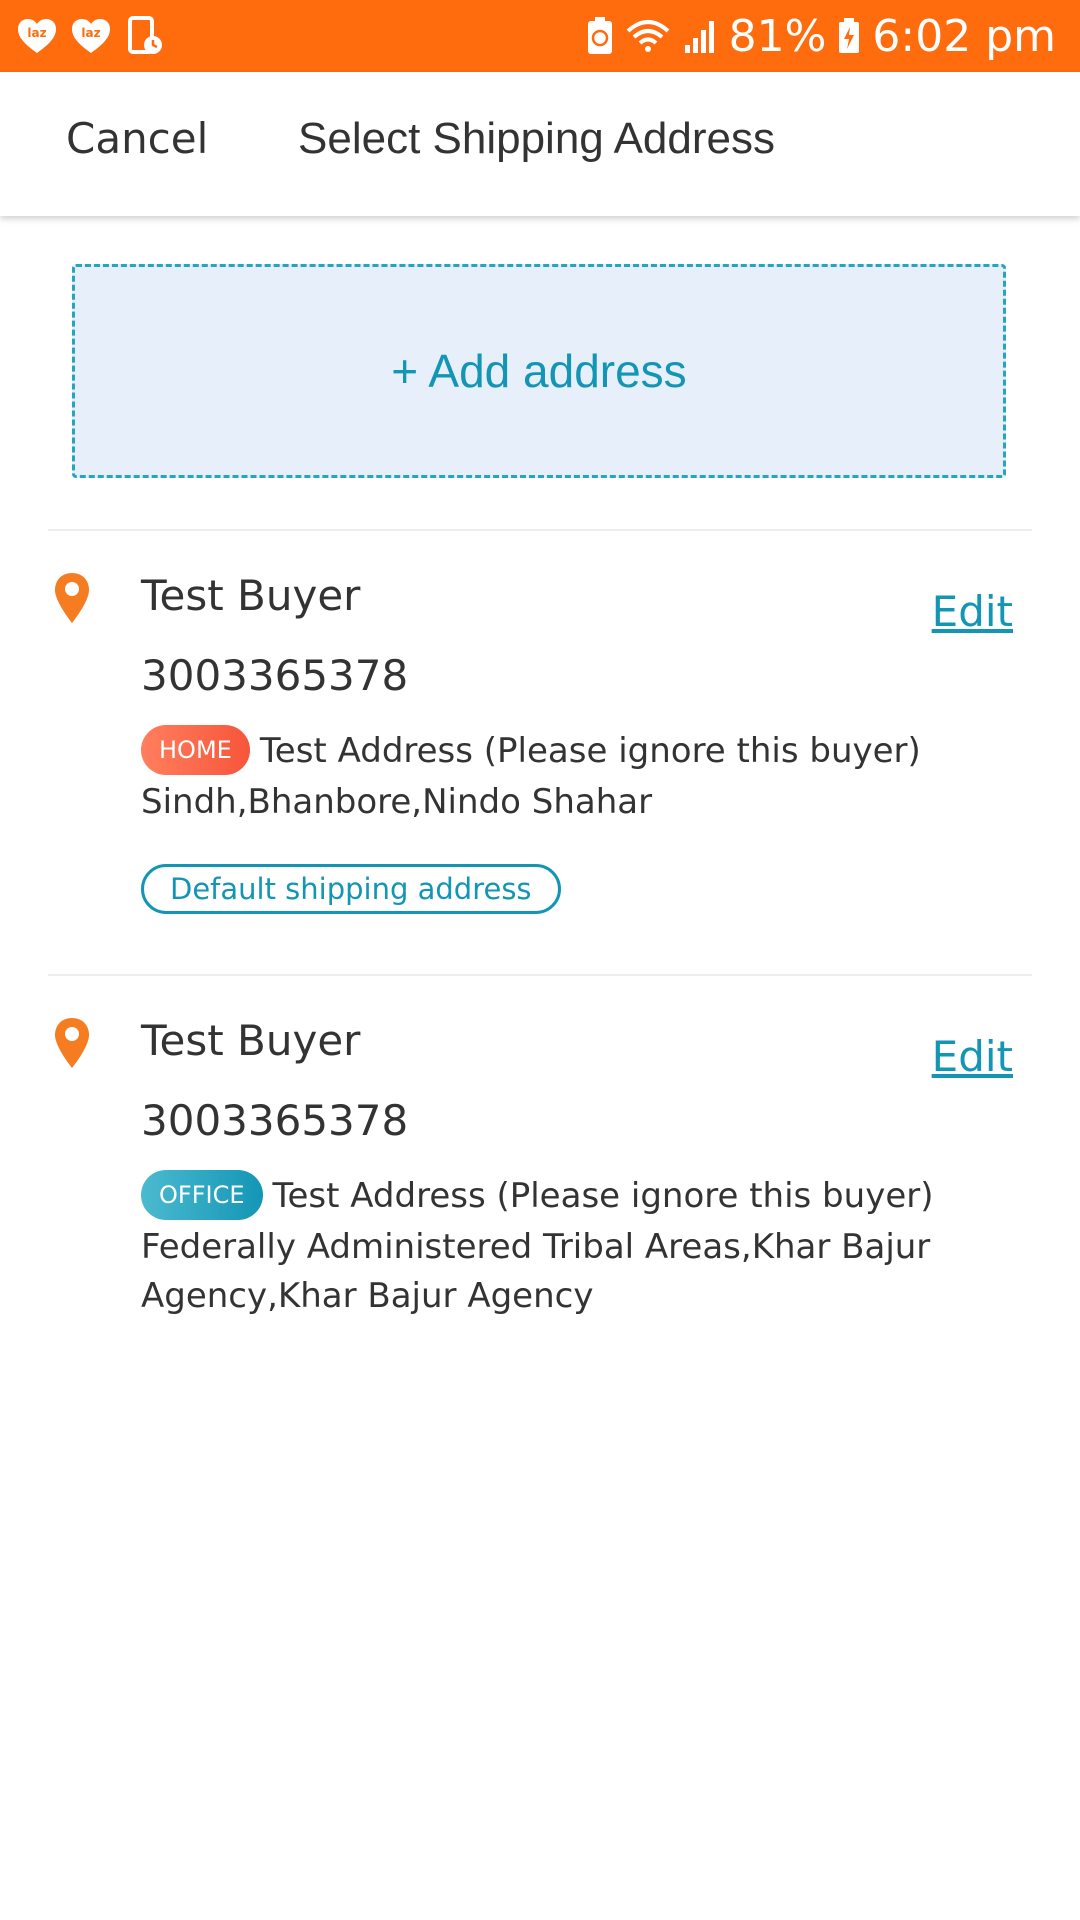 The image size is (1080, 1920). I want to click on system-status: 81% 6:02 pm, so click(821, 36).